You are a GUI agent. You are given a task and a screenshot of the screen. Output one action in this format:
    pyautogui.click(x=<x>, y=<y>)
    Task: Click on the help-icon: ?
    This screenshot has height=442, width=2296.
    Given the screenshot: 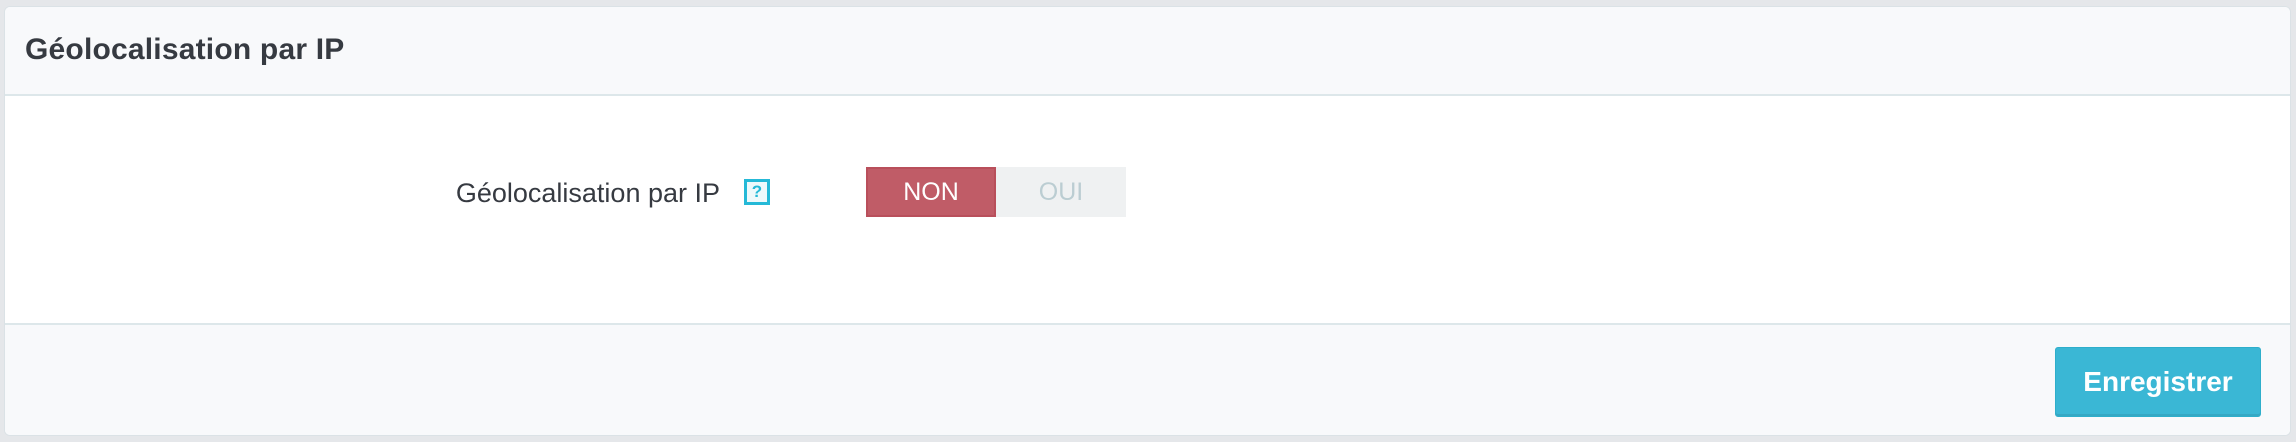 What is the action you would take?
    pyautogui.click(x=757, y=192)
    